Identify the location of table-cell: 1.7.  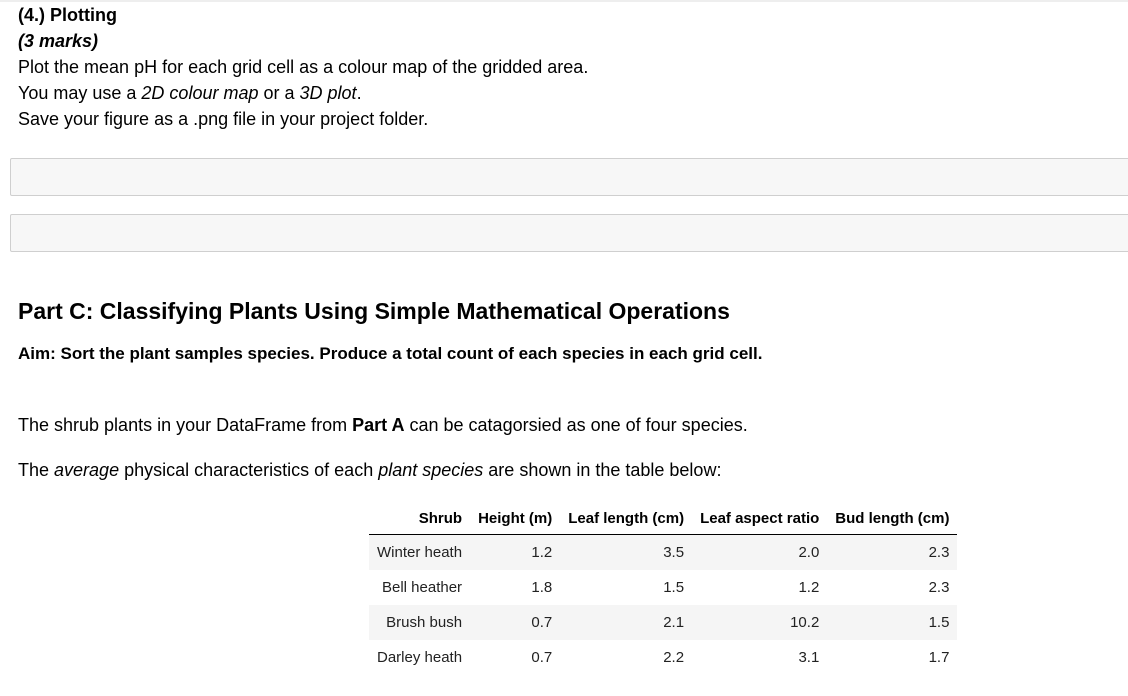
(939, 657).